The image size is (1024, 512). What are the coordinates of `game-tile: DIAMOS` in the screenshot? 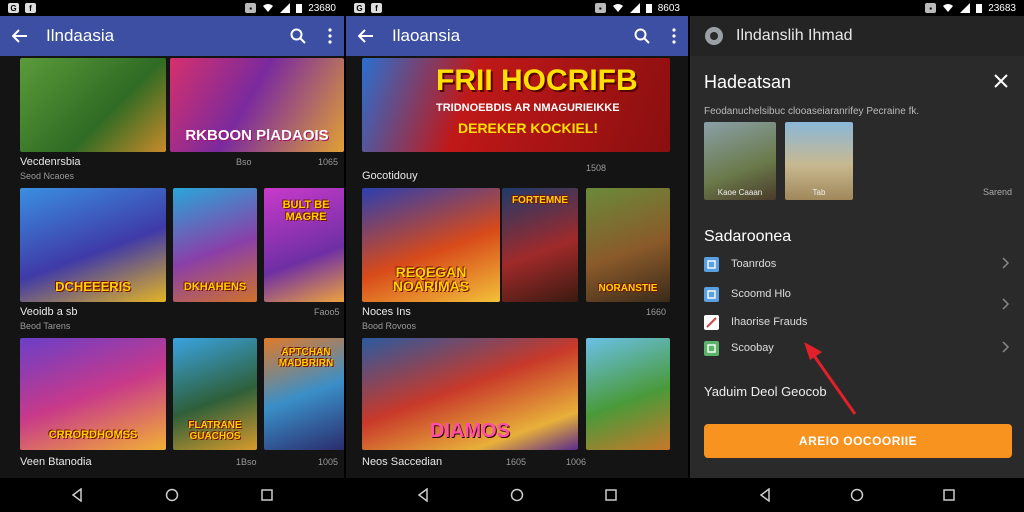 It's located at (470, 394).